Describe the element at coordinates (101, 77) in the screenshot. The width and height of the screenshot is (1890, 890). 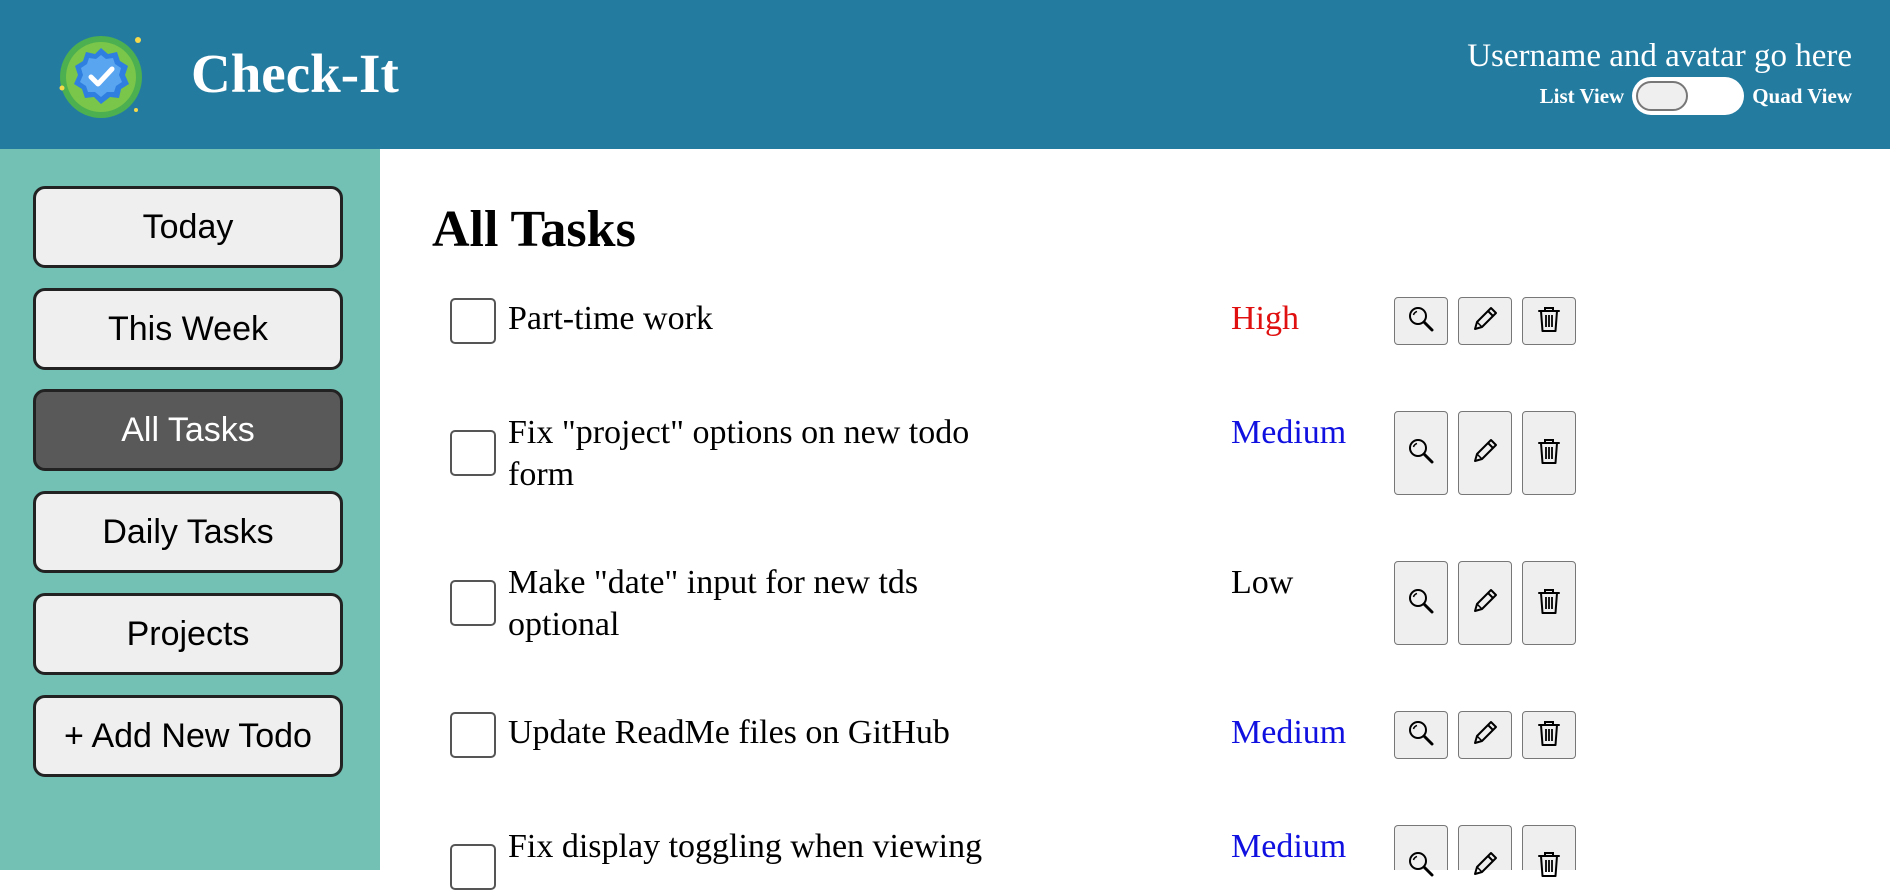
I see `app-logo-icon` at that location.